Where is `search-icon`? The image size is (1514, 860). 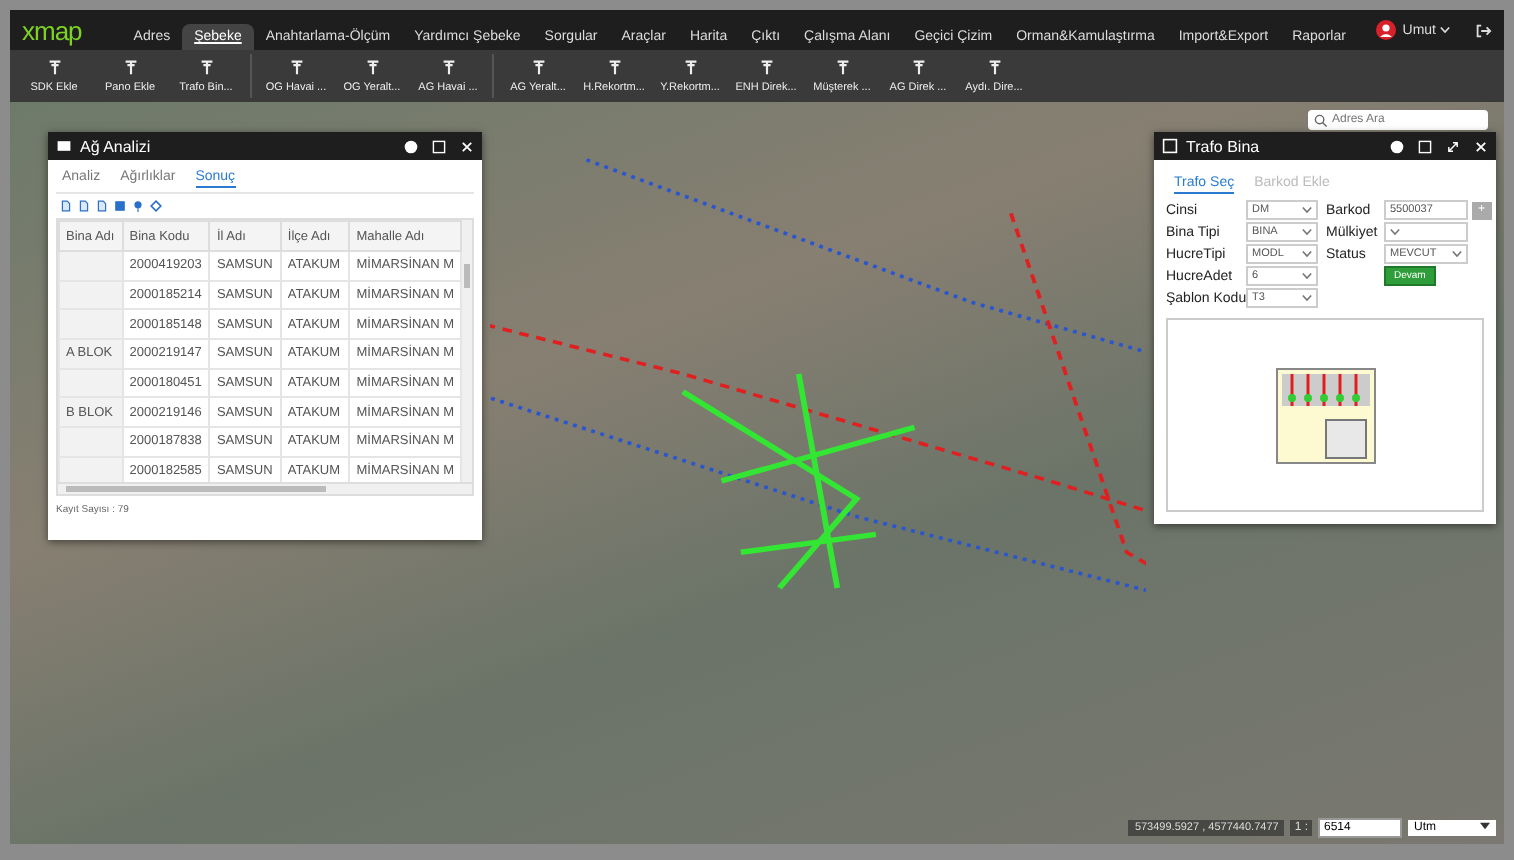 search-icon is located at coordinates (1321, 120).